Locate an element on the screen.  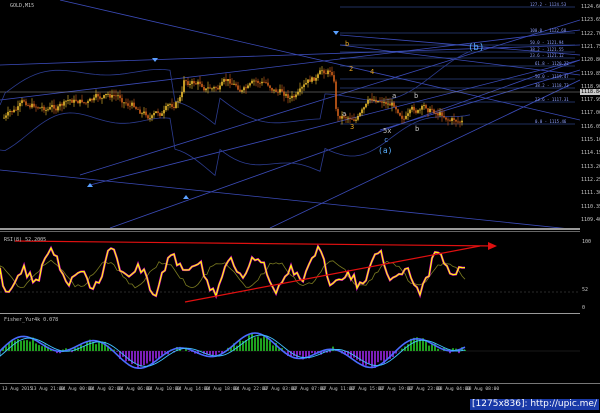
fisher-axis is located at coordinates (590, 349).